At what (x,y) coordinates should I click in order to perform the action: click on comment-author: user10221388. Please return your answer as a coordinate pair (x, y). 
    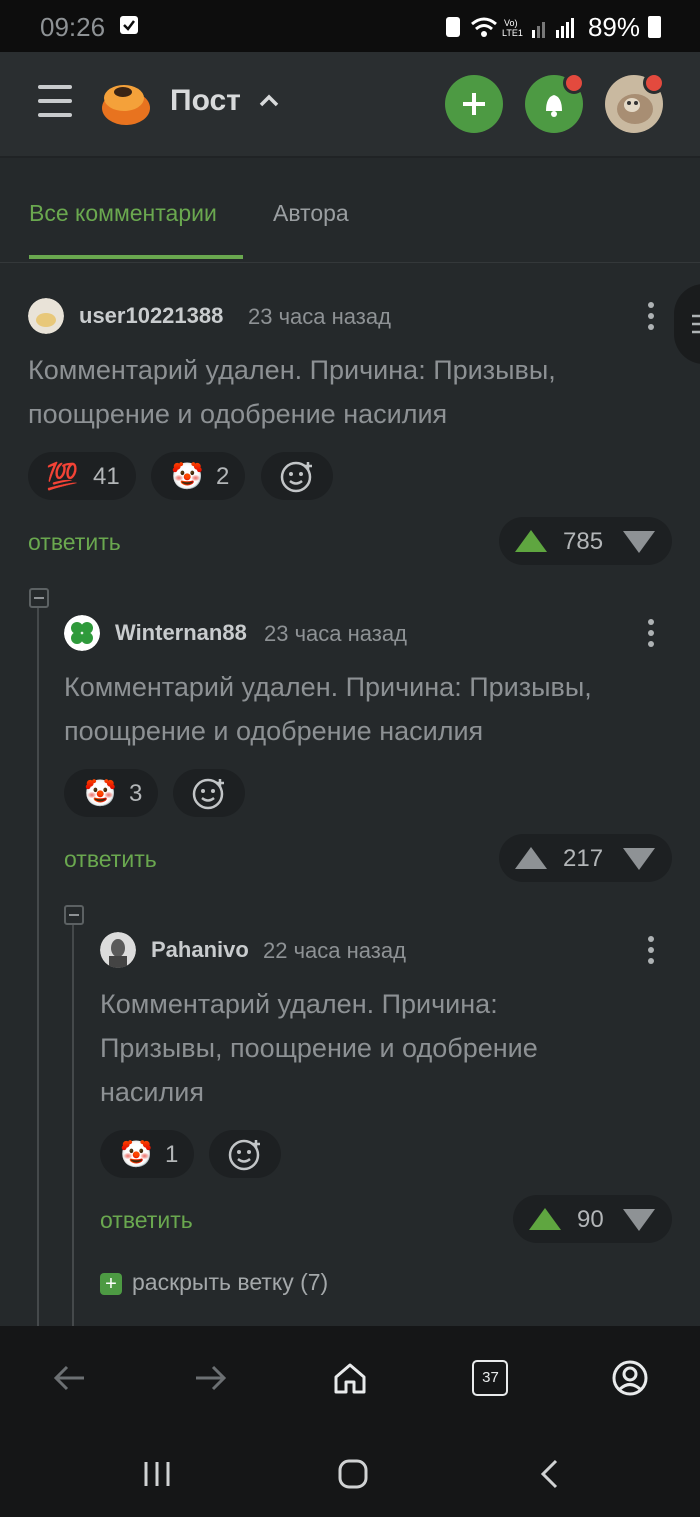
    Looking at the image, I should click on (151, 316).